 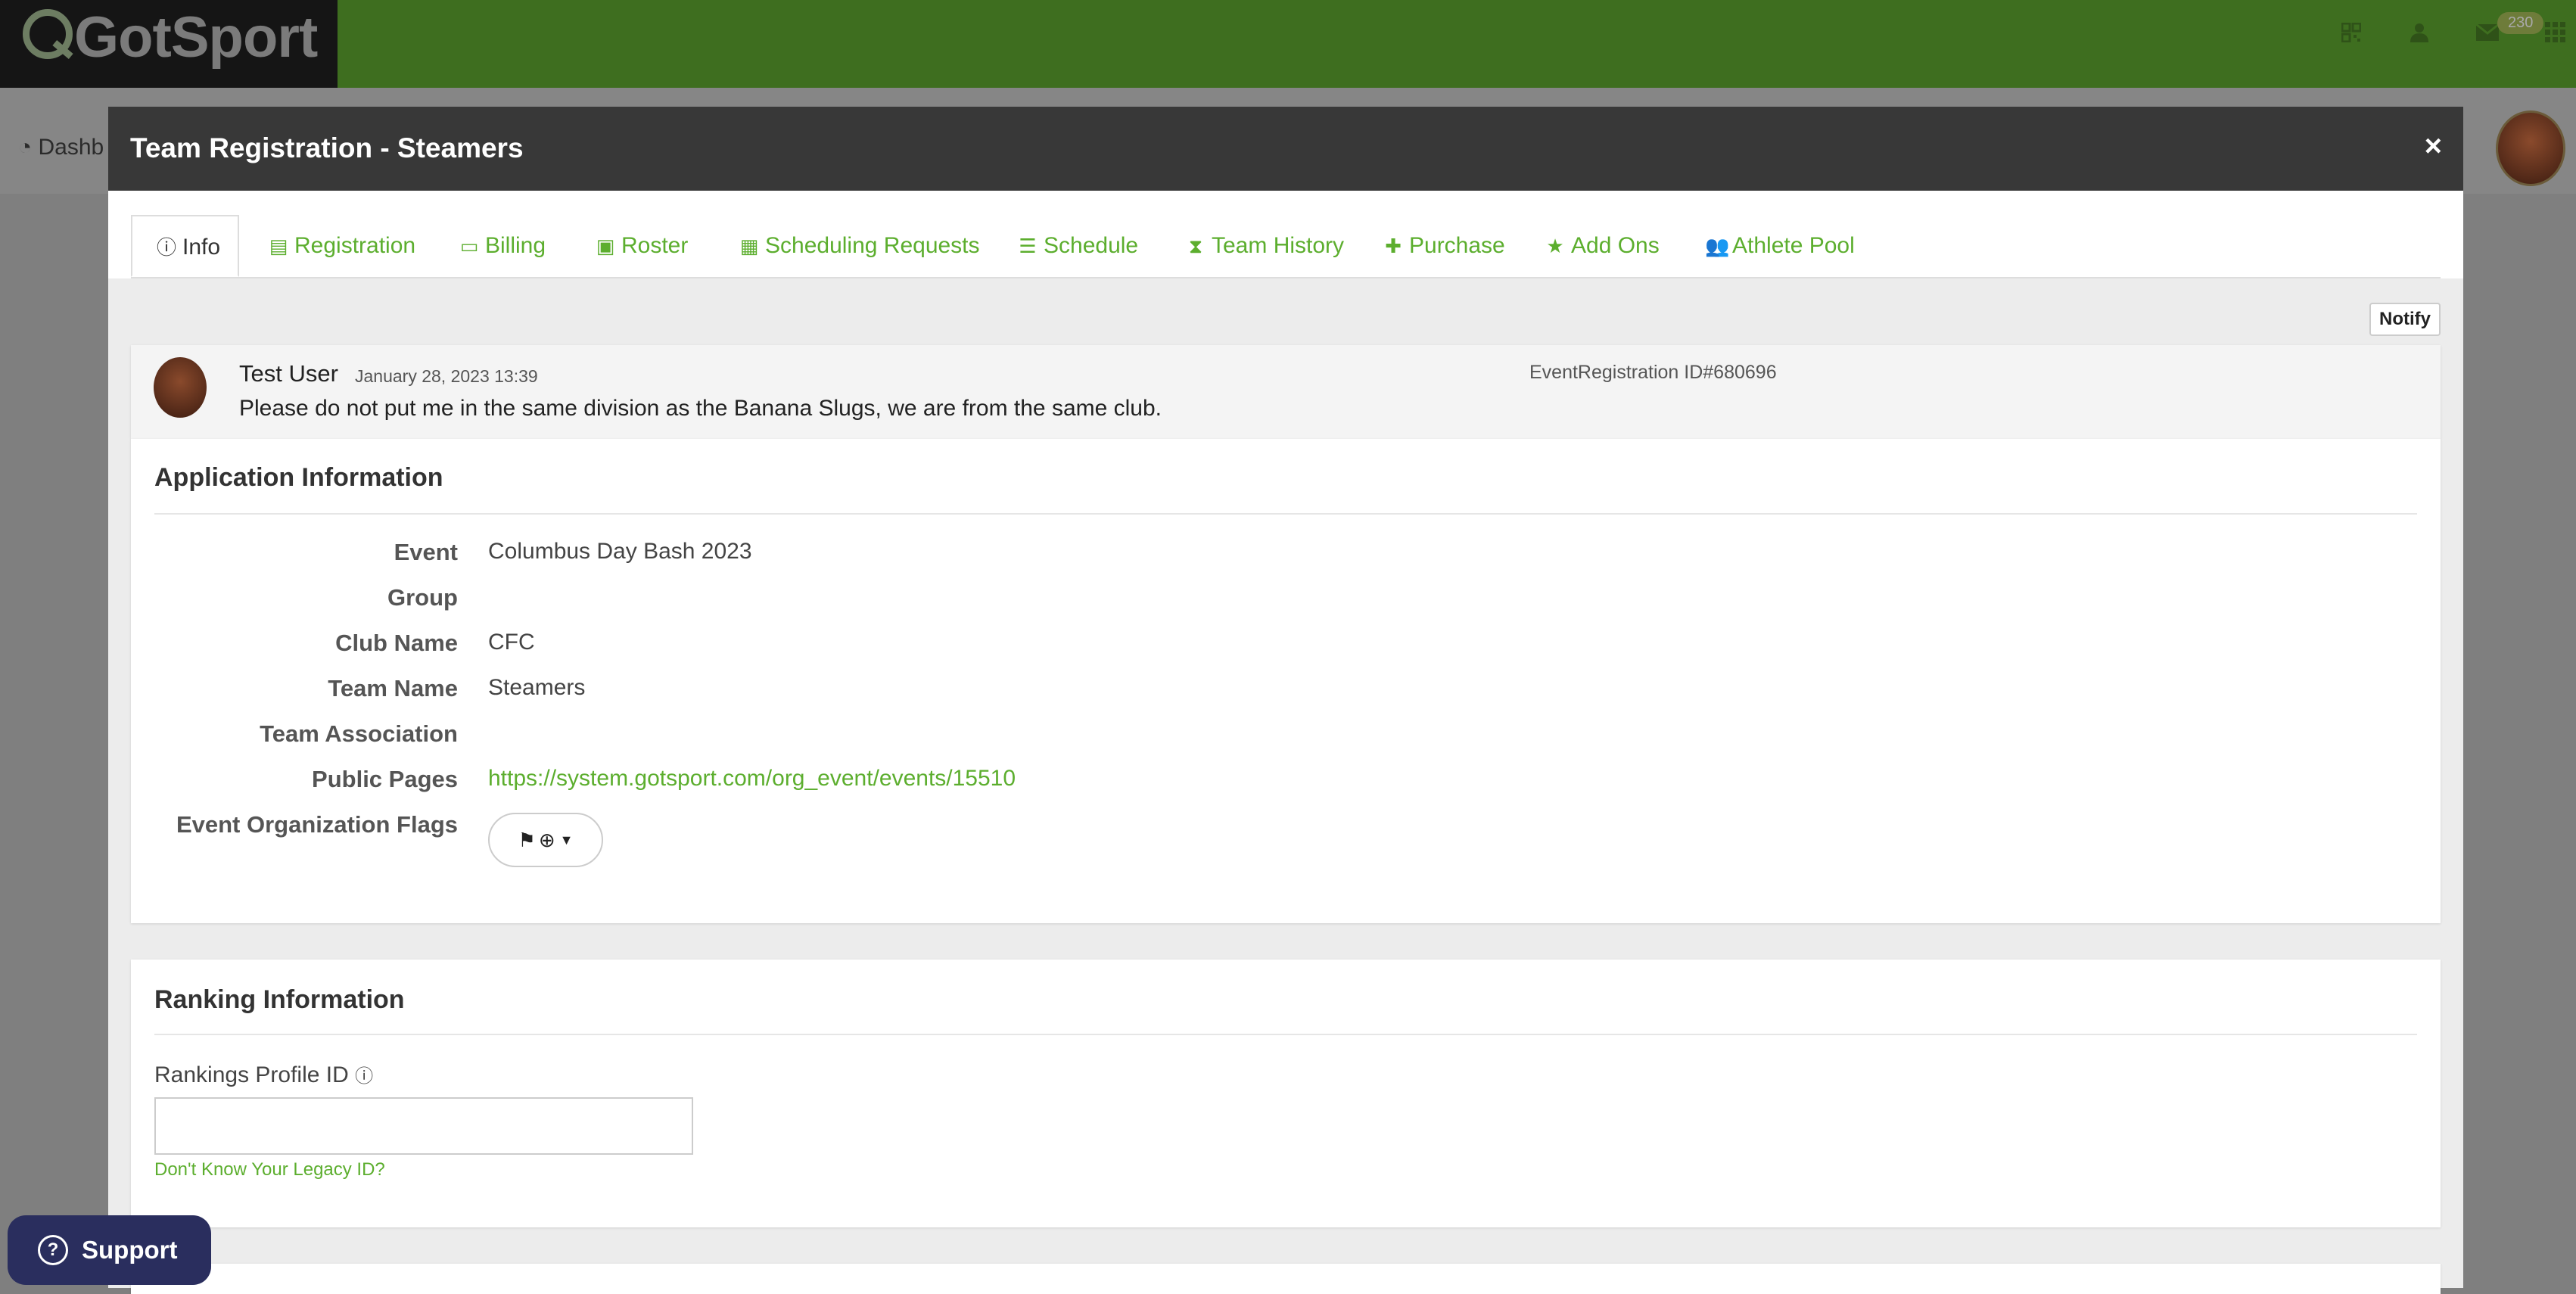 What do you see at coordinates (317, 824) in the screenshot?
I see `field-label-event-organization-flags: Event Organization Flags` at bounding box center [317, 824].